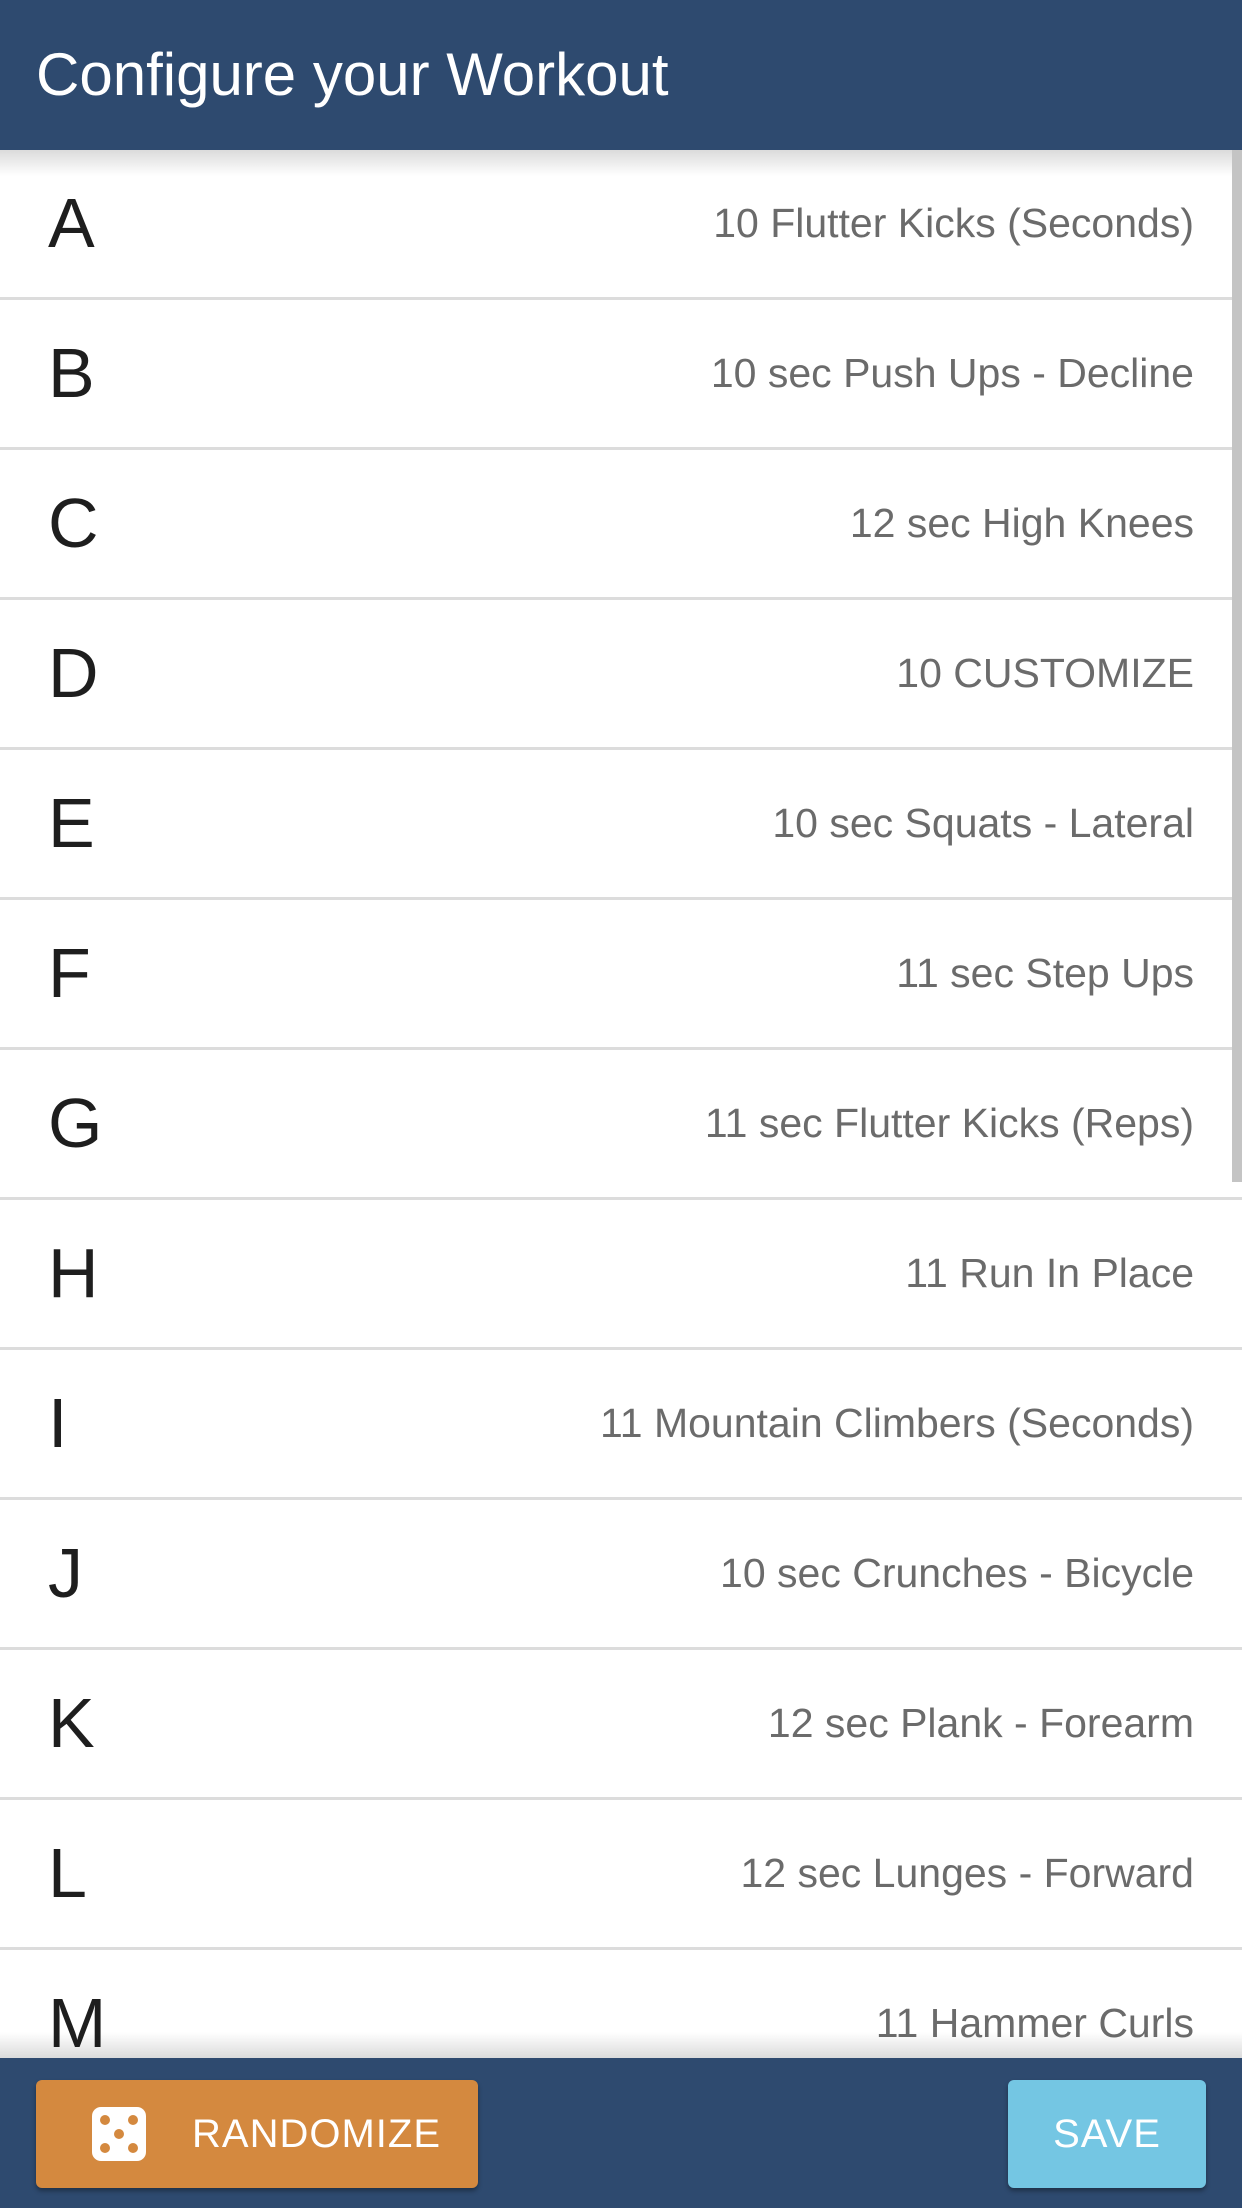 The height and width of the screenshot is (2208, 1242). I want to click on row-exercise: 11 sec Flutter Kicks (Reps), so click(949, 1123).